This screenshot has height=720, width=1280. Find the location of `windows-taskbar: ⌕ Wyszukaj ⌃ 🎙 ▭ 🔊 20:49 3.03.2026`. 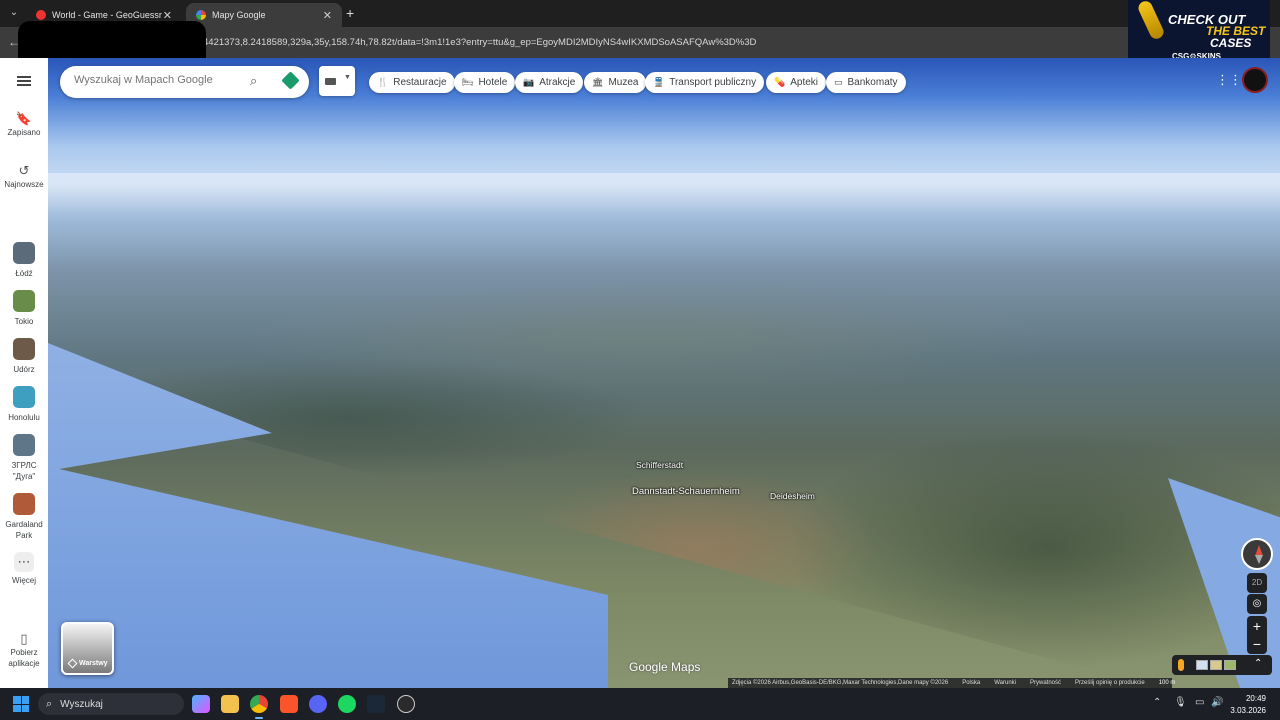

windows-taskbar: ⌕ Wyszukaj ⌃ 🎙 ▭ 🔊 20:49 3.03.2026 is located at coordinates (640, 704).